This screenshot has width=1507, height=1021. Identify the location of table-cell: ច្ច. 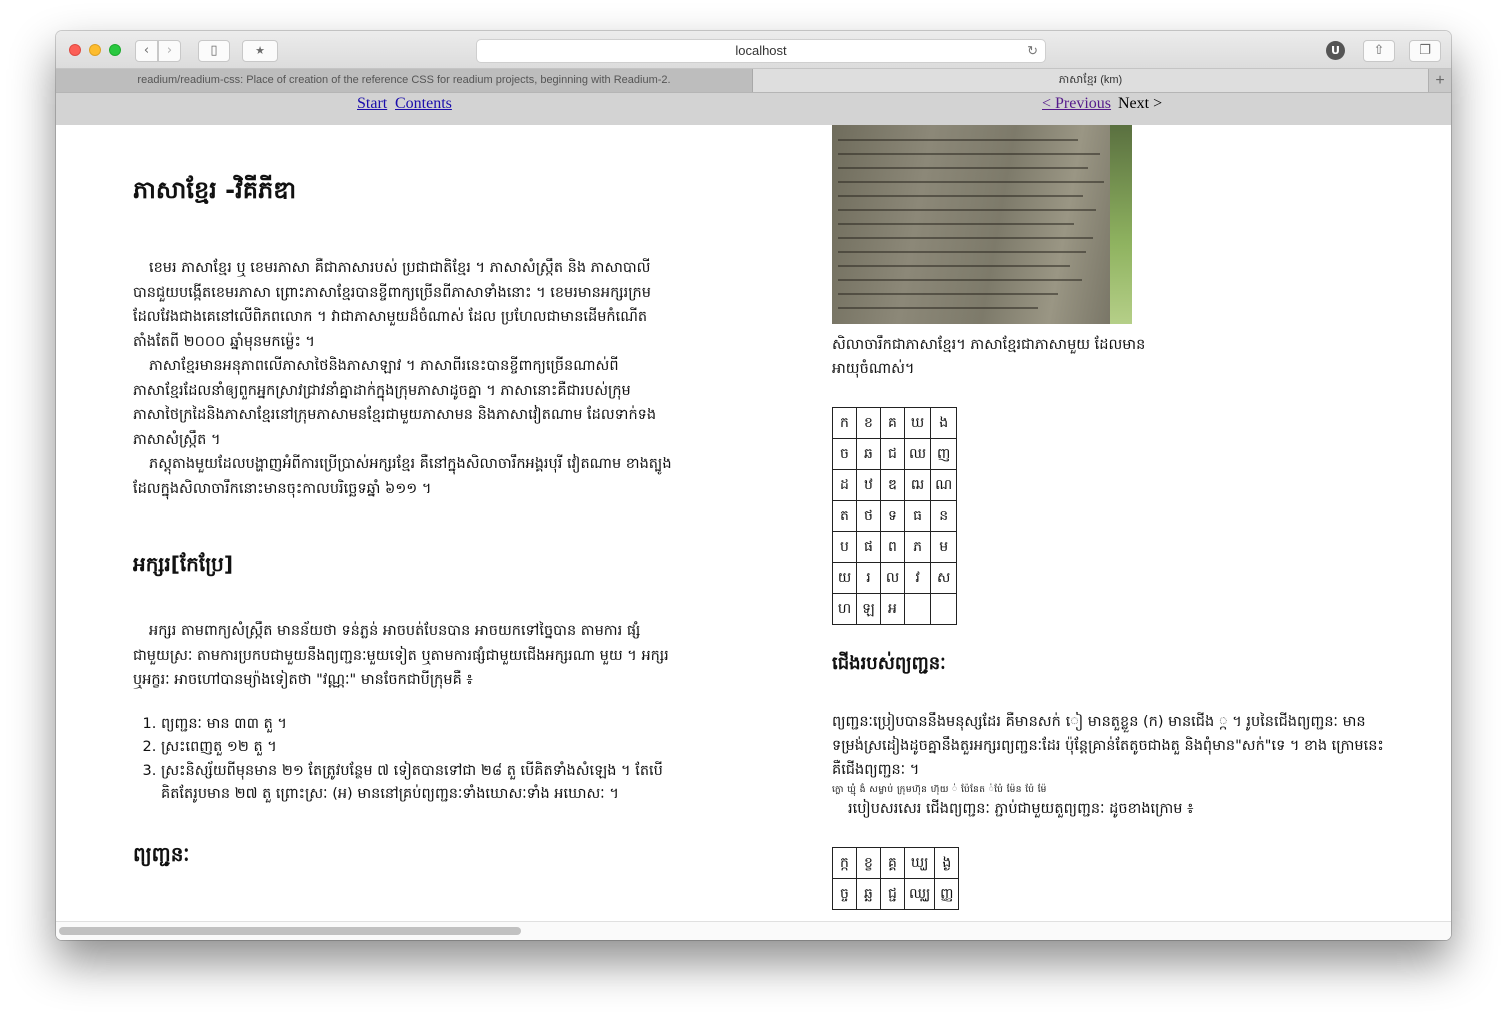
(844, 894).